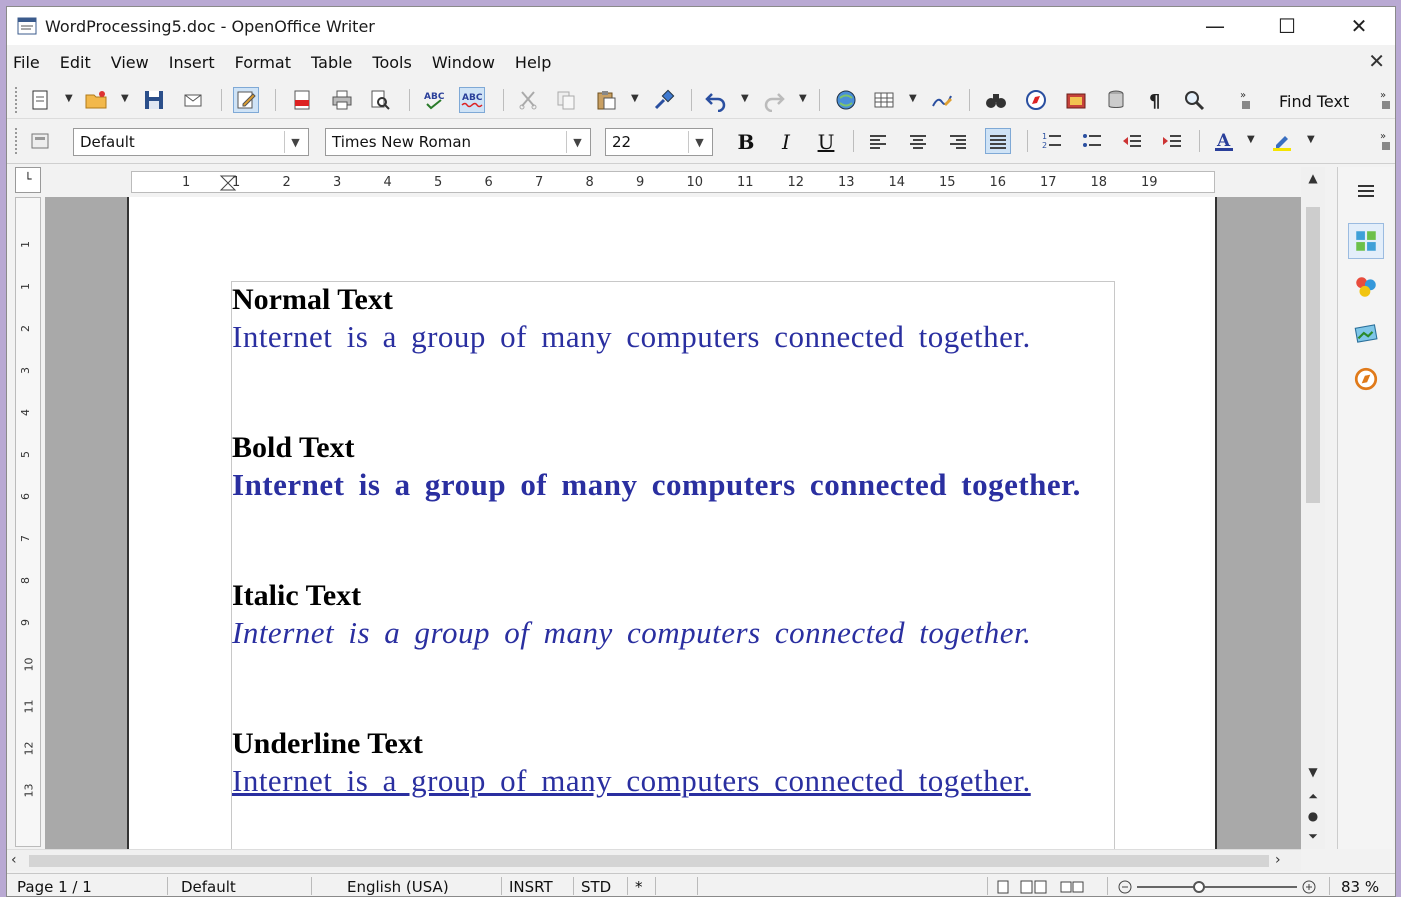 The width and height of the screenshot is (1401, 897). What do you see at coordinates (1366, 287) in the screenshot?
I see `styles-icon` at bounding box center [1366, 287].